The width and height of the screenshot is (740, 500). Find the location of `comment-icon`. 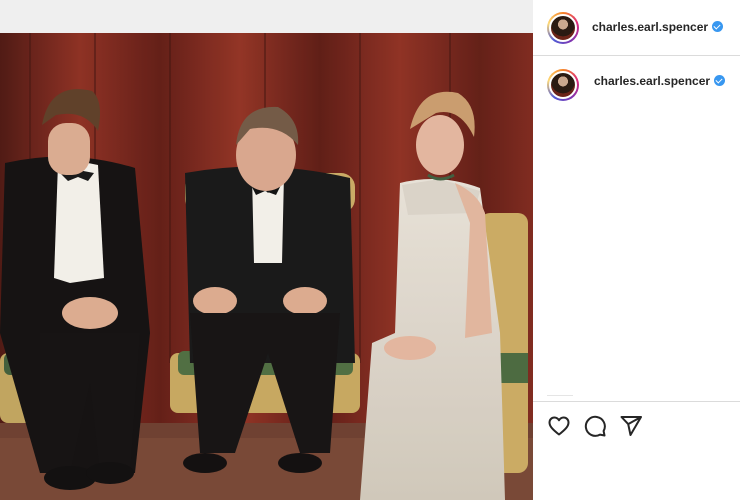

comment-icon is located at coordinates (595, 426).